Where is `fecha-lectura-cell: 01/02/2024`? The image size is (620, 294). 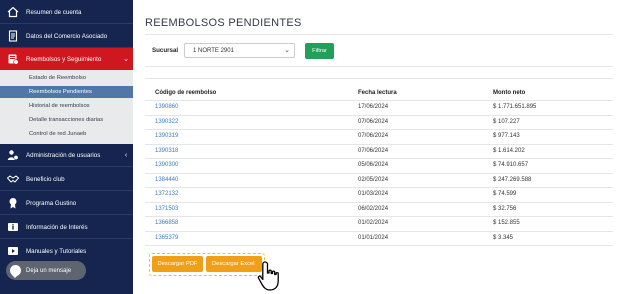
fecha-lectura-cell: 01/02/2024 is located at coordinates (373, 223).